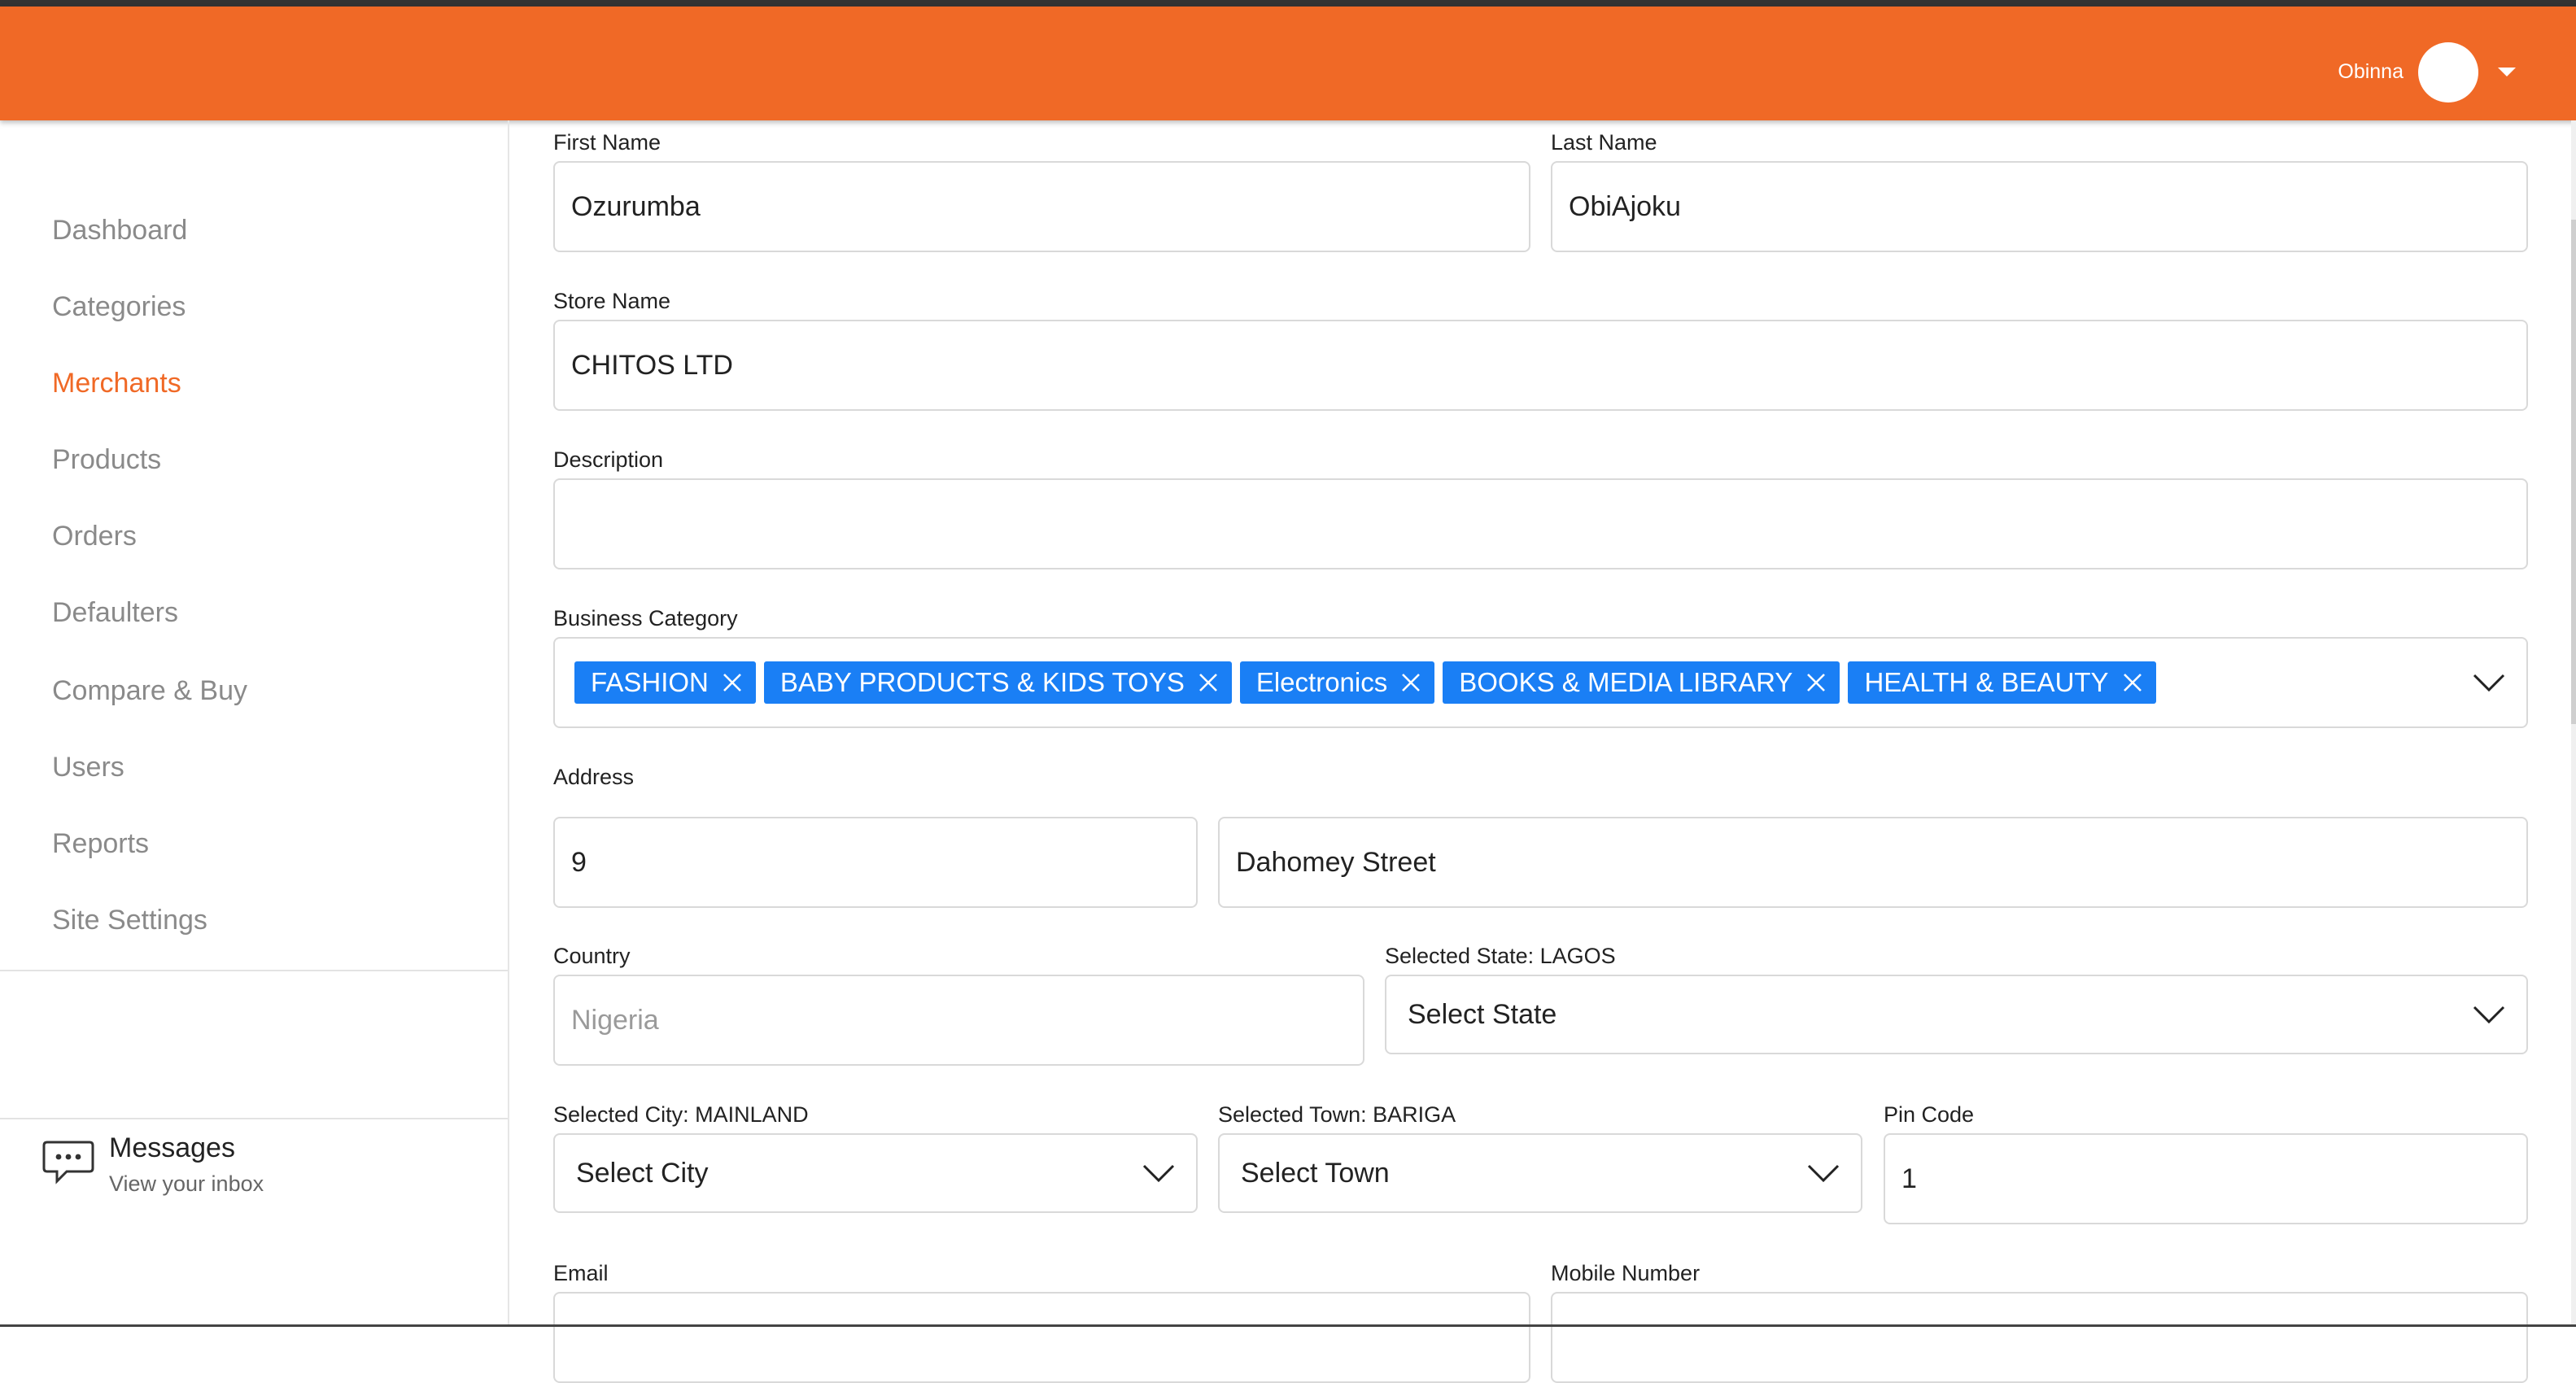 Image resolution: width=2576 pixels, height=1383 pixels. Describe the element at coordinates (608, 459) in the screenshot. I see `description-label: Description` at that location.